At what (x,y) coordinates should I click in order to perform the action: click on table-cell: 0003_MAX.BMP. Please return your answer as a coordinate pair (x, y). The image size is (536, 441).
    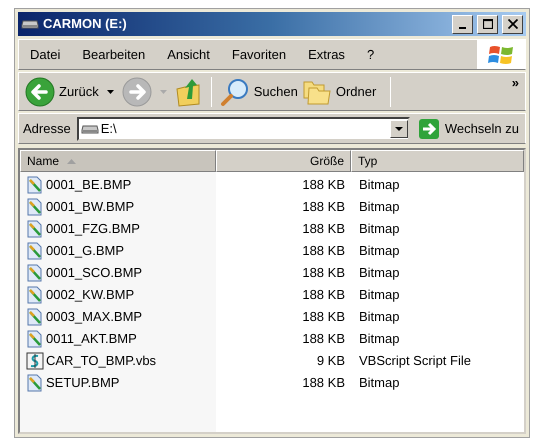
    Looking at the image, I should click on (94, 317).